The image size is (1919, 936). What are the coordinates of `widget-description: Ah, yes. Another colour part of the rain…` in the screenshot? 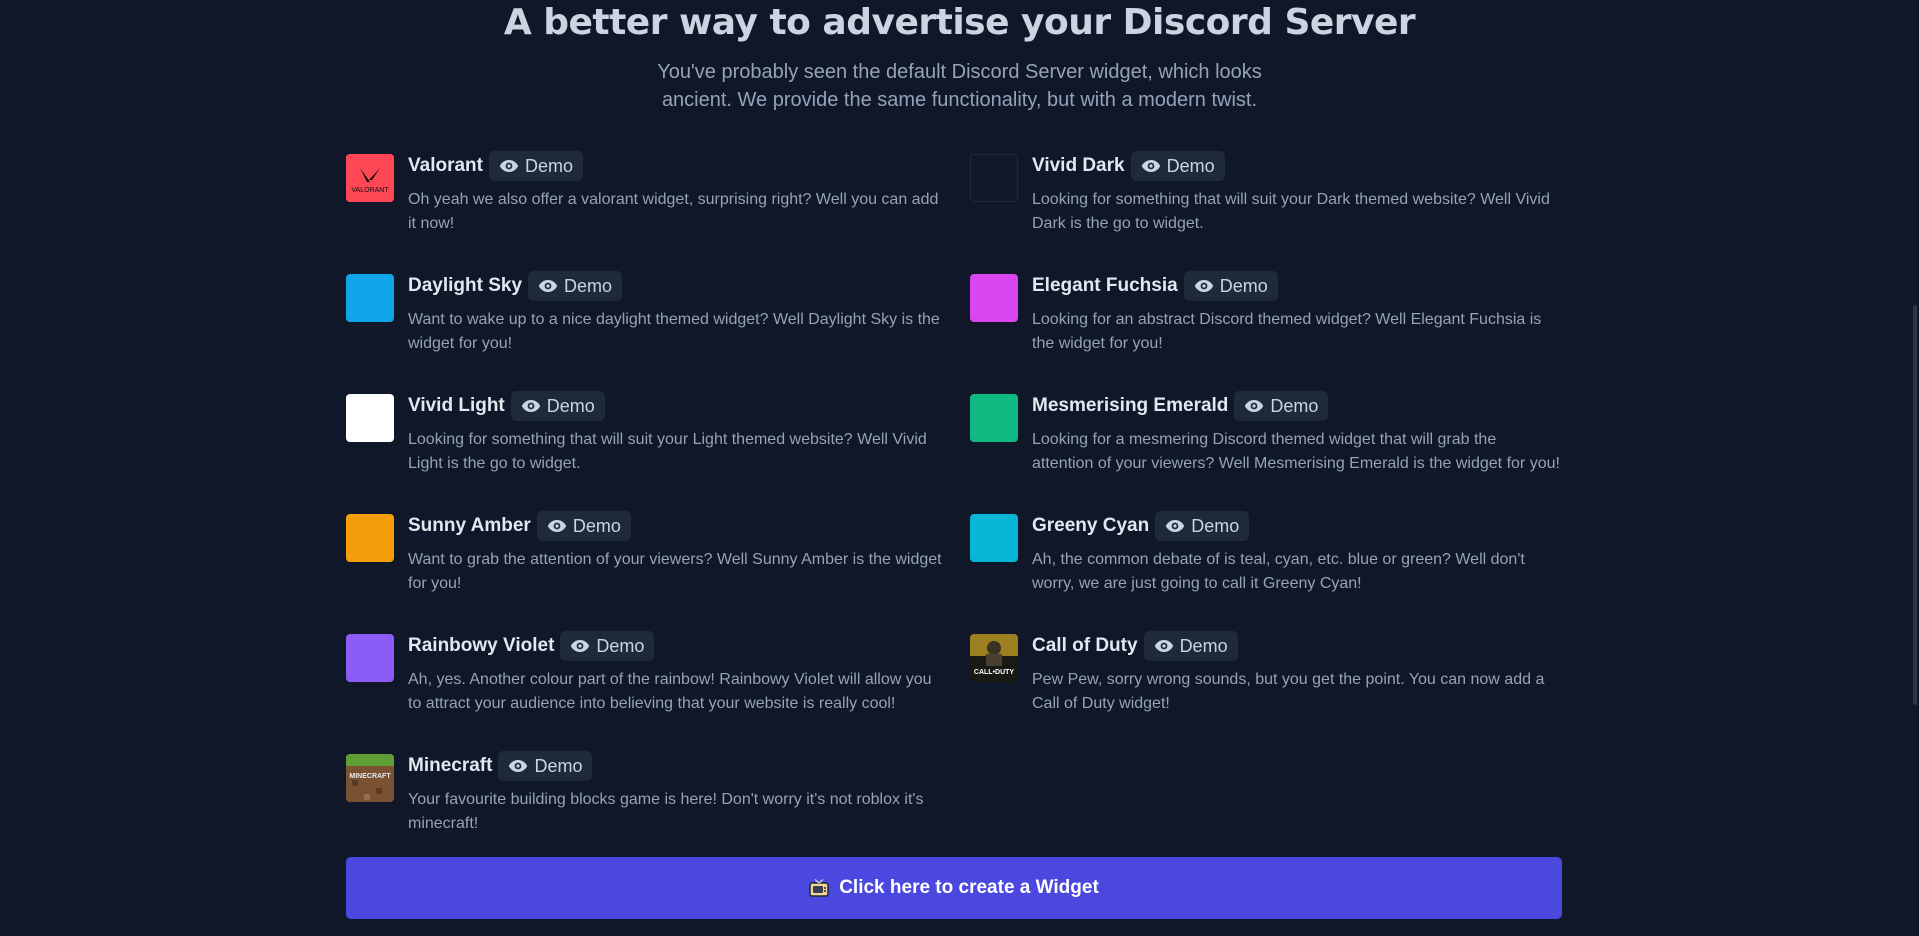 It's located at (670, 691).